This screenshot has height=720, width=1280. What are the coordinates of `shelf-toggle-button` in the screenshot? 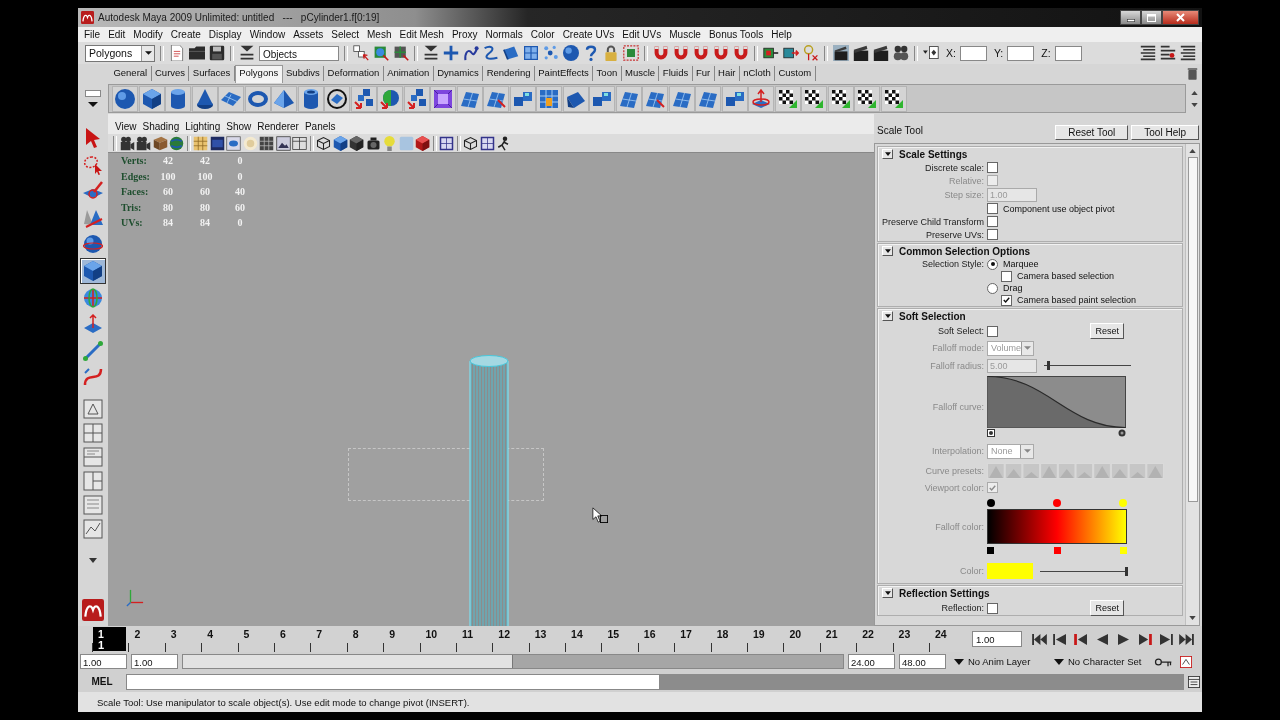 It's located at (93, 93).